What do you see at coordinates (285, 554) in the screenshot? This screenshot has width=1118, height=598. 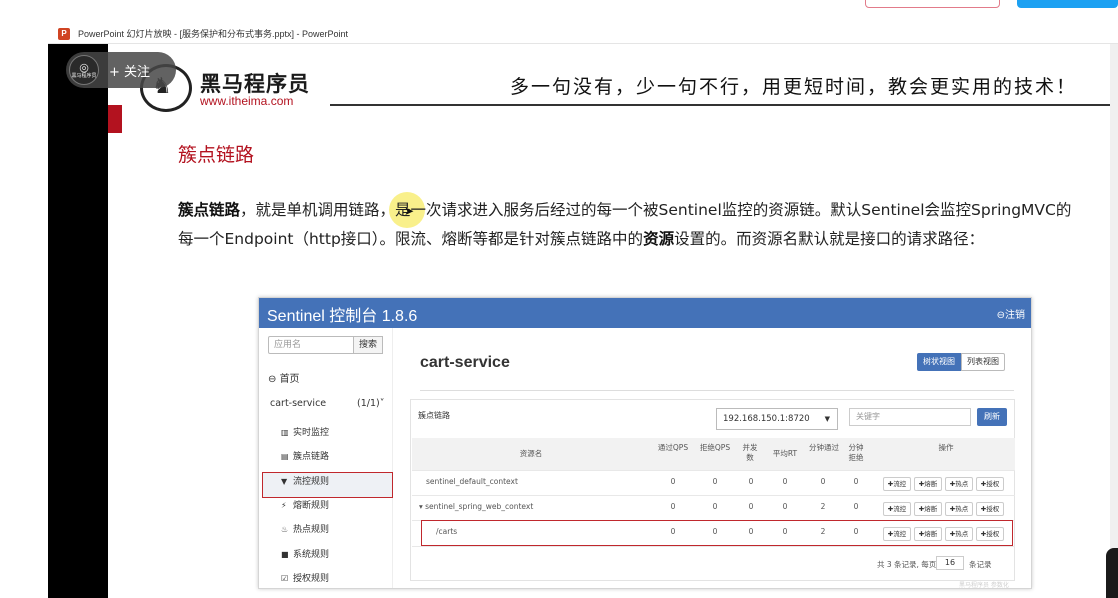 I see `lock-icon: ■` at bounding box center [285, 554].